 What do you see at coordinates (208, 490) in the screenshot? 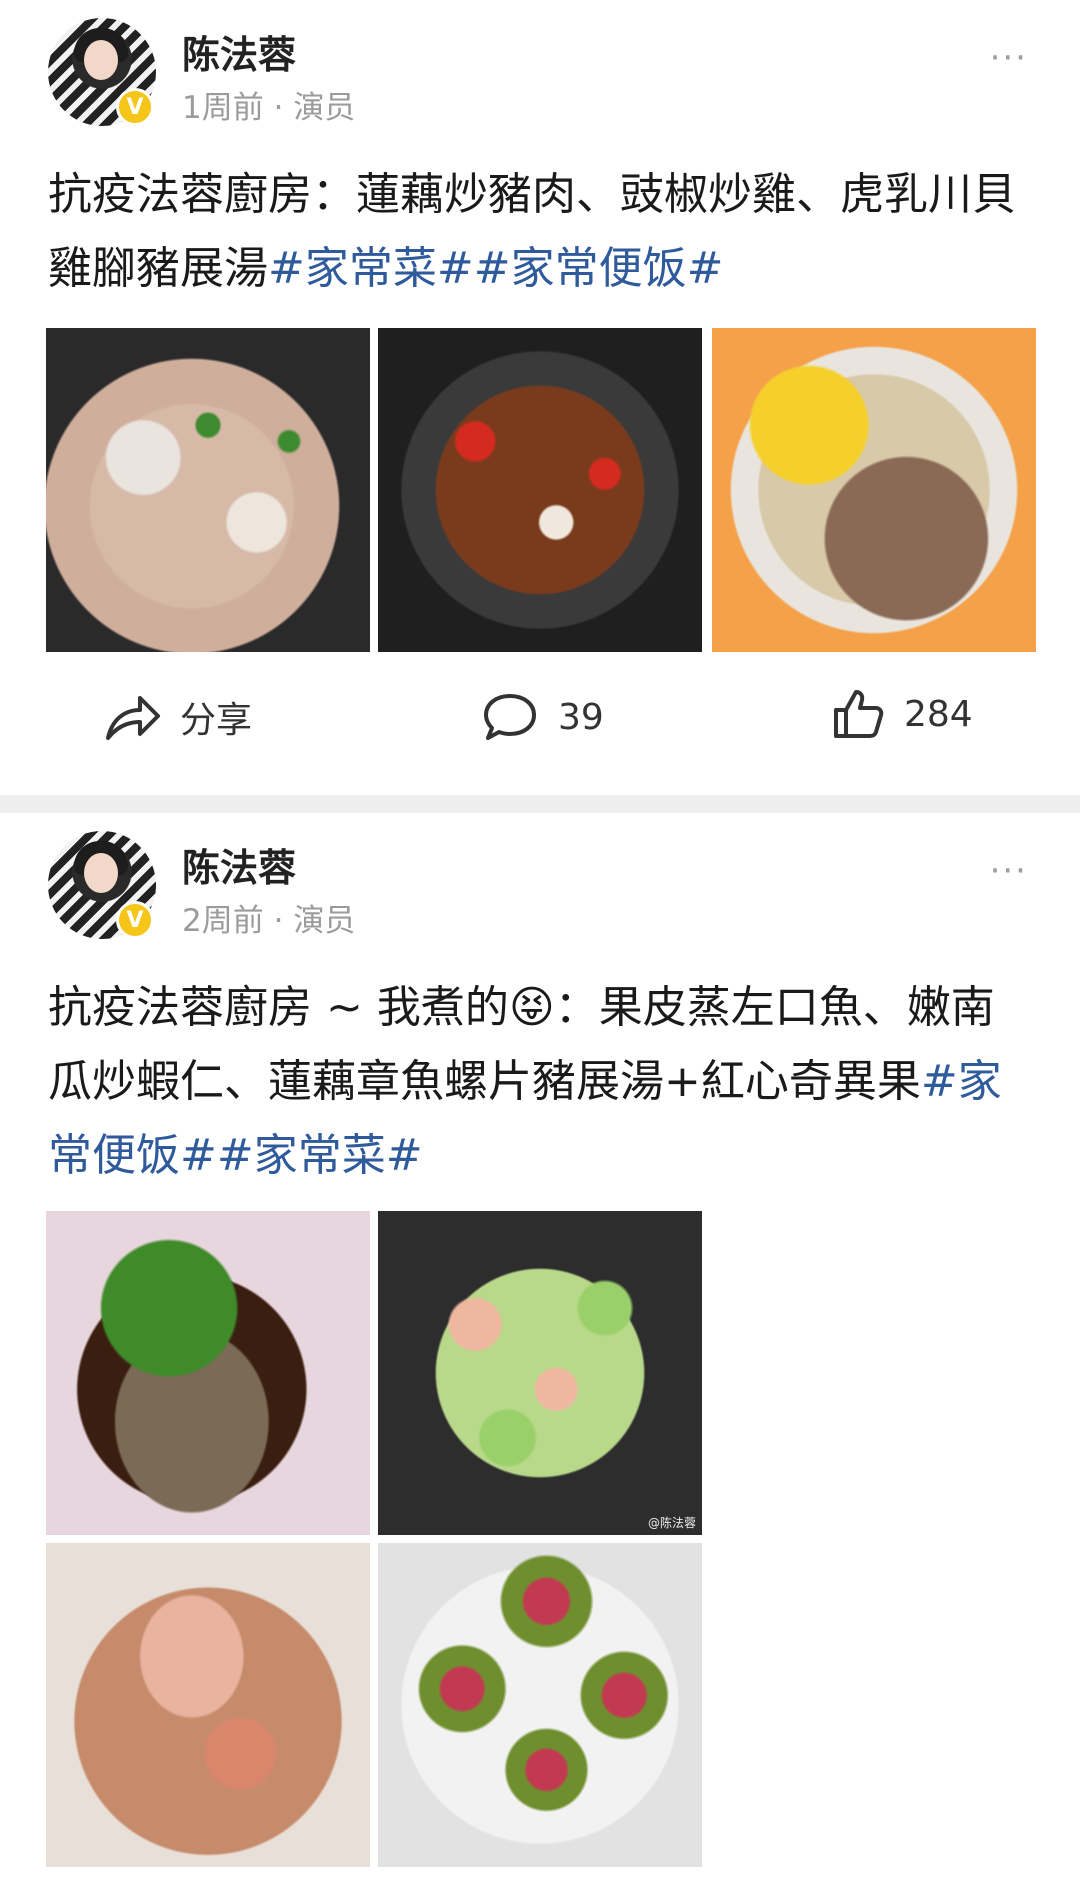
I see `post-image-lotus-pork` at bounding box center [208, 490].